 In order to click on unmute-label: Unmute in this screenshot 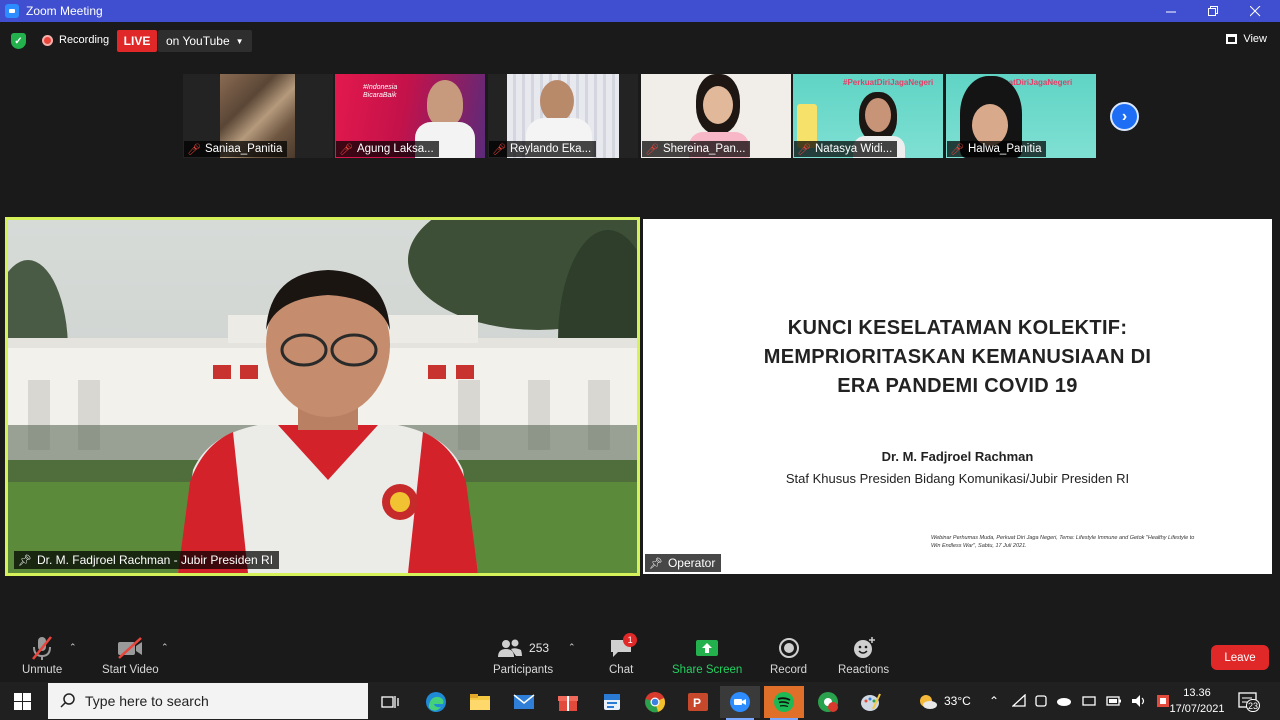, I will do `click(42, 670)`.